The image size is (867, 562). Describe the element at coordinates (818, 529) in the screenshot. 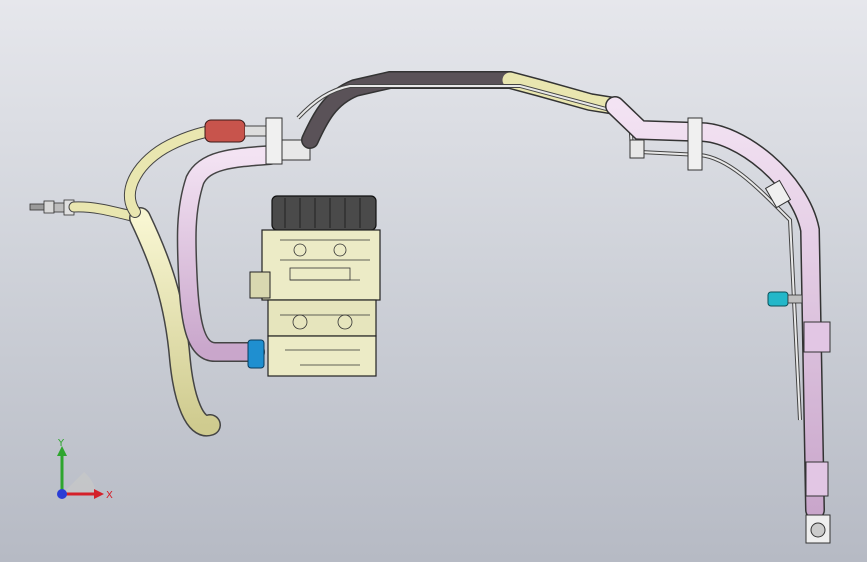

I see `end-fitting-bottom` at that location.